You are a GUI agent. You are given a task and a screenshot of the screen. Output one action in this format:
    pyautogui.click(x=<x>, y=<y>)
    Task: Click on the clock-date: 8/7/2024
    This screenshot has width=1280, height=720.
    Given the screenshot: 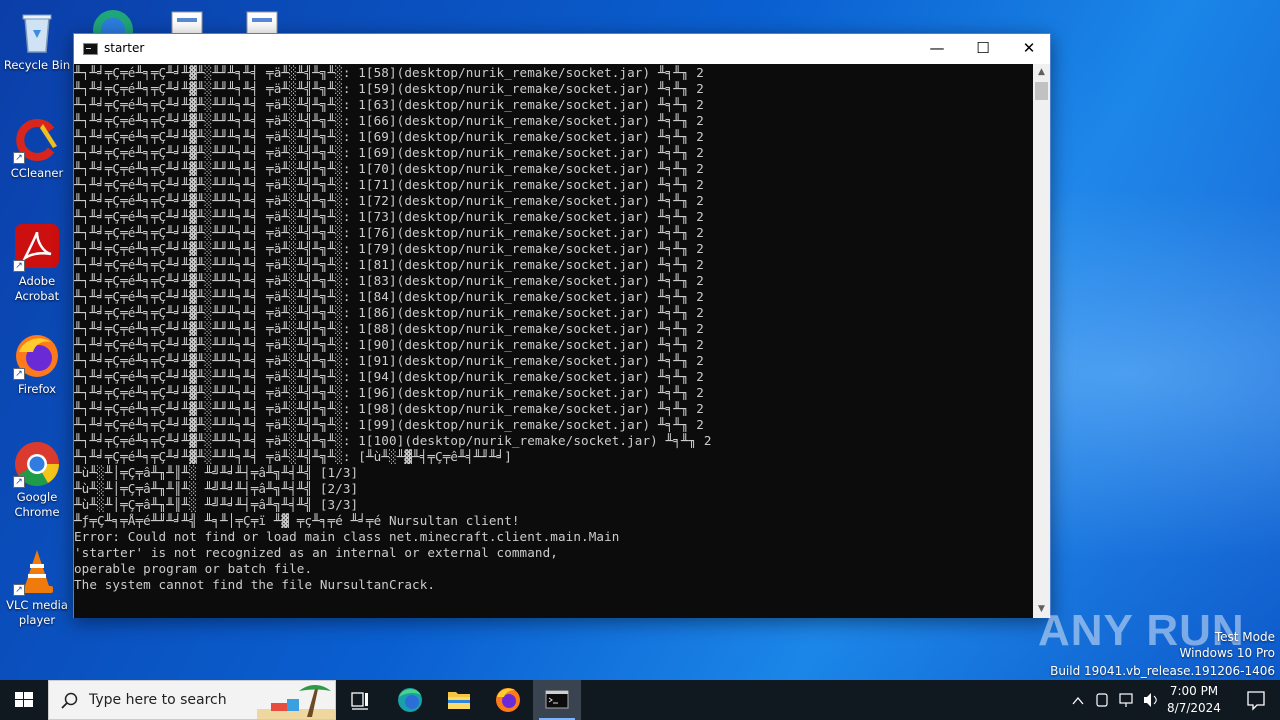 What is the action you would take?
    pyautogui.click(x=1194, y=708)
    